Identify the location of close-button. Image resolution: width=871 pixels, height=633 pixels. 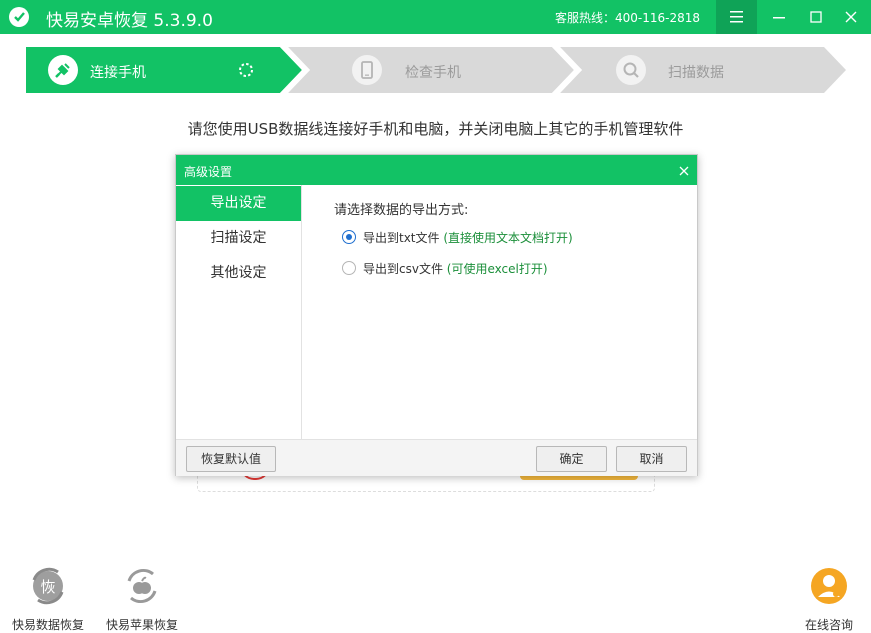
(851, 17).